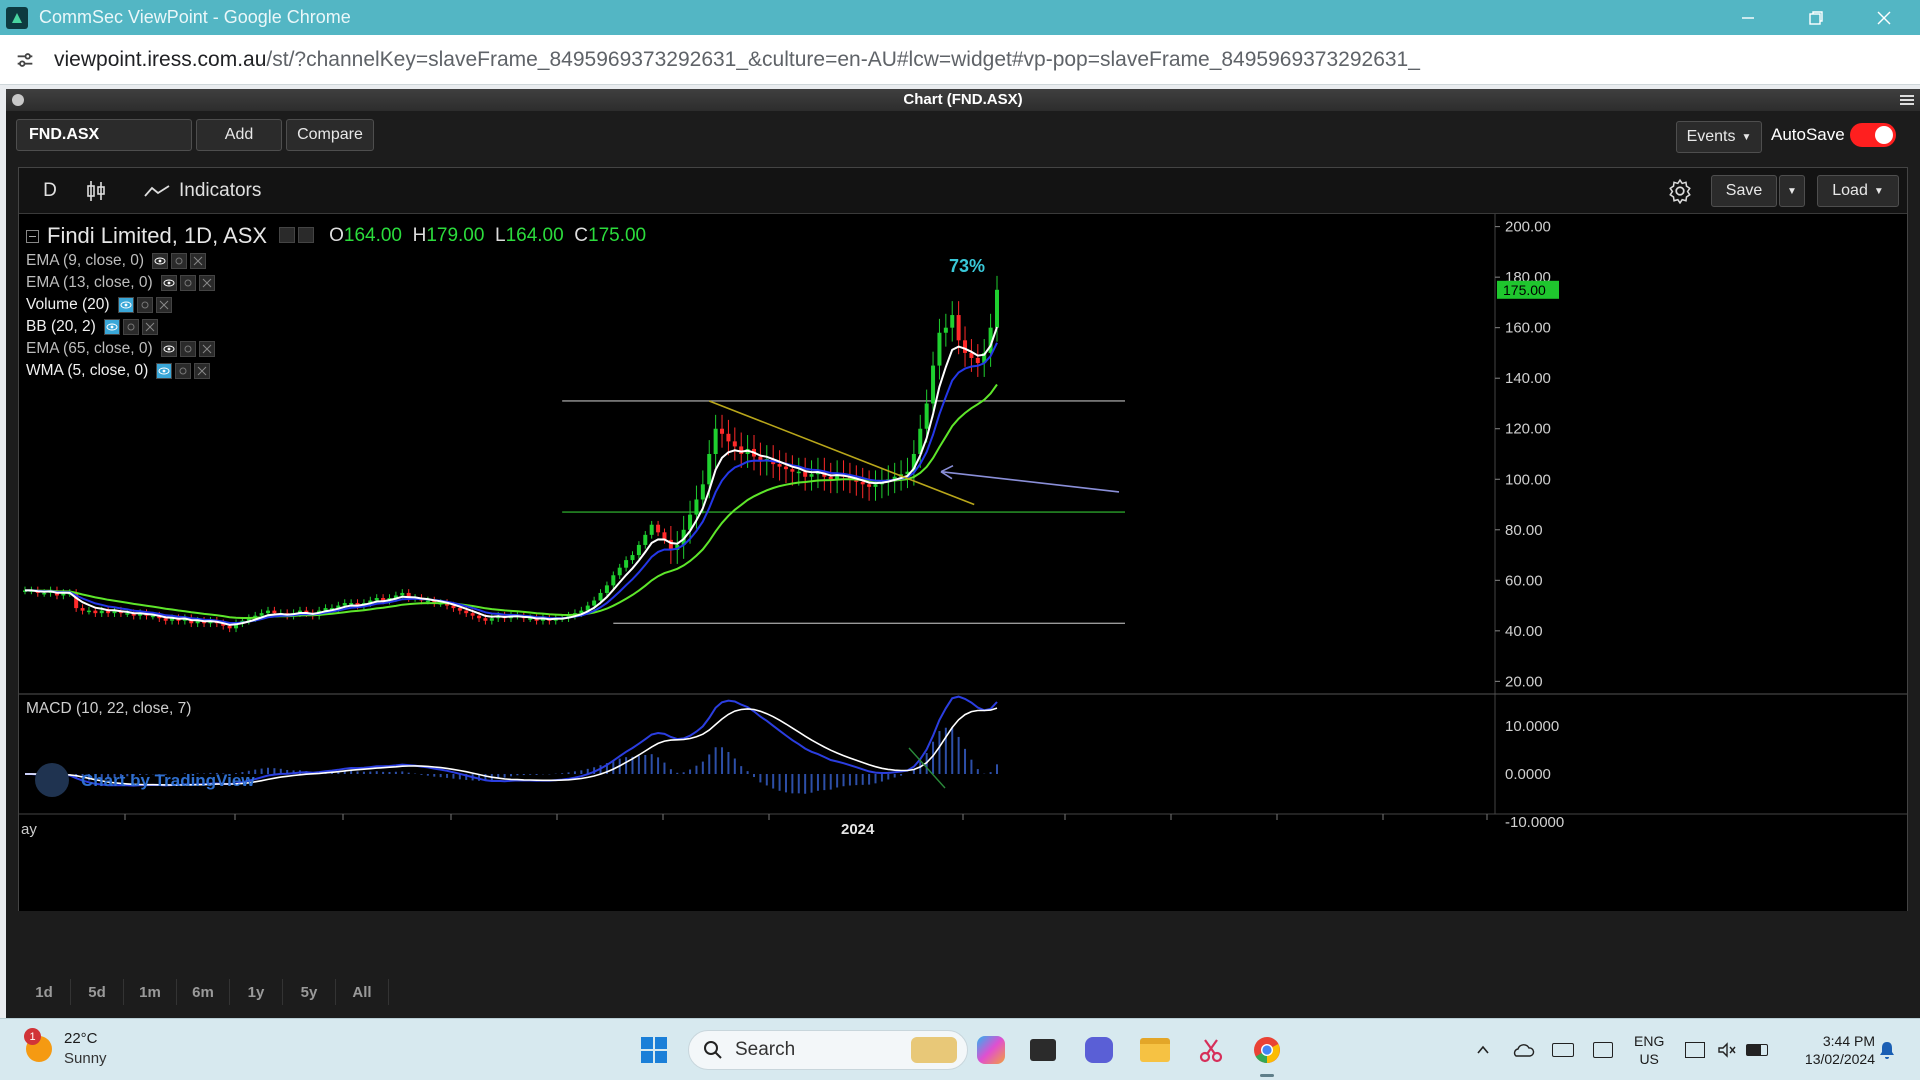  Describe the element at coordinates (1748, 17) in the screenshot. I see `minimize-button` at that location.